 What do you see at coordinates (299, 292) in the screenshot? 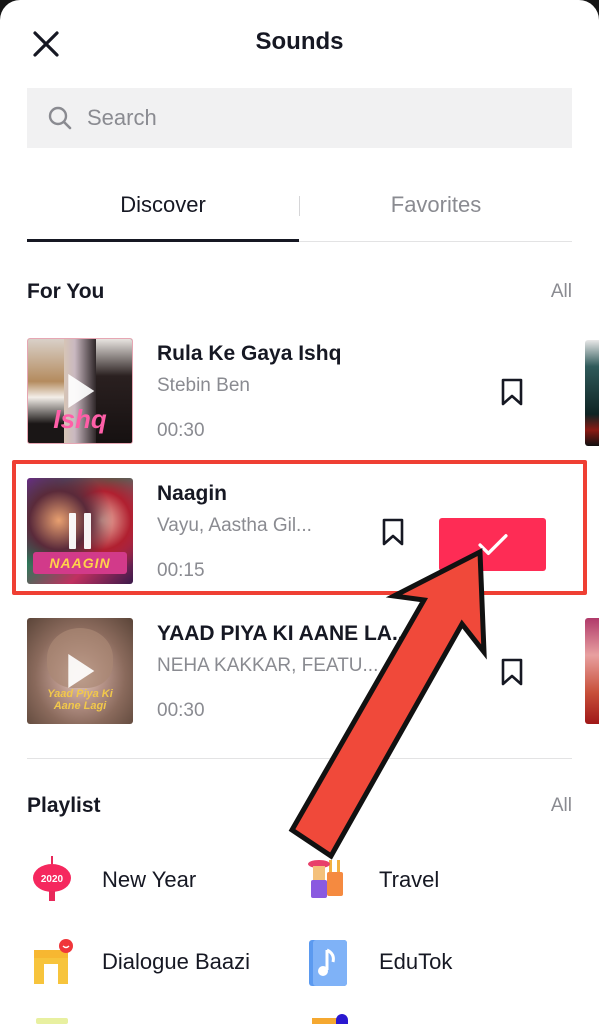
I see `for-you-header: For You All` at bounding box center [299, 292].